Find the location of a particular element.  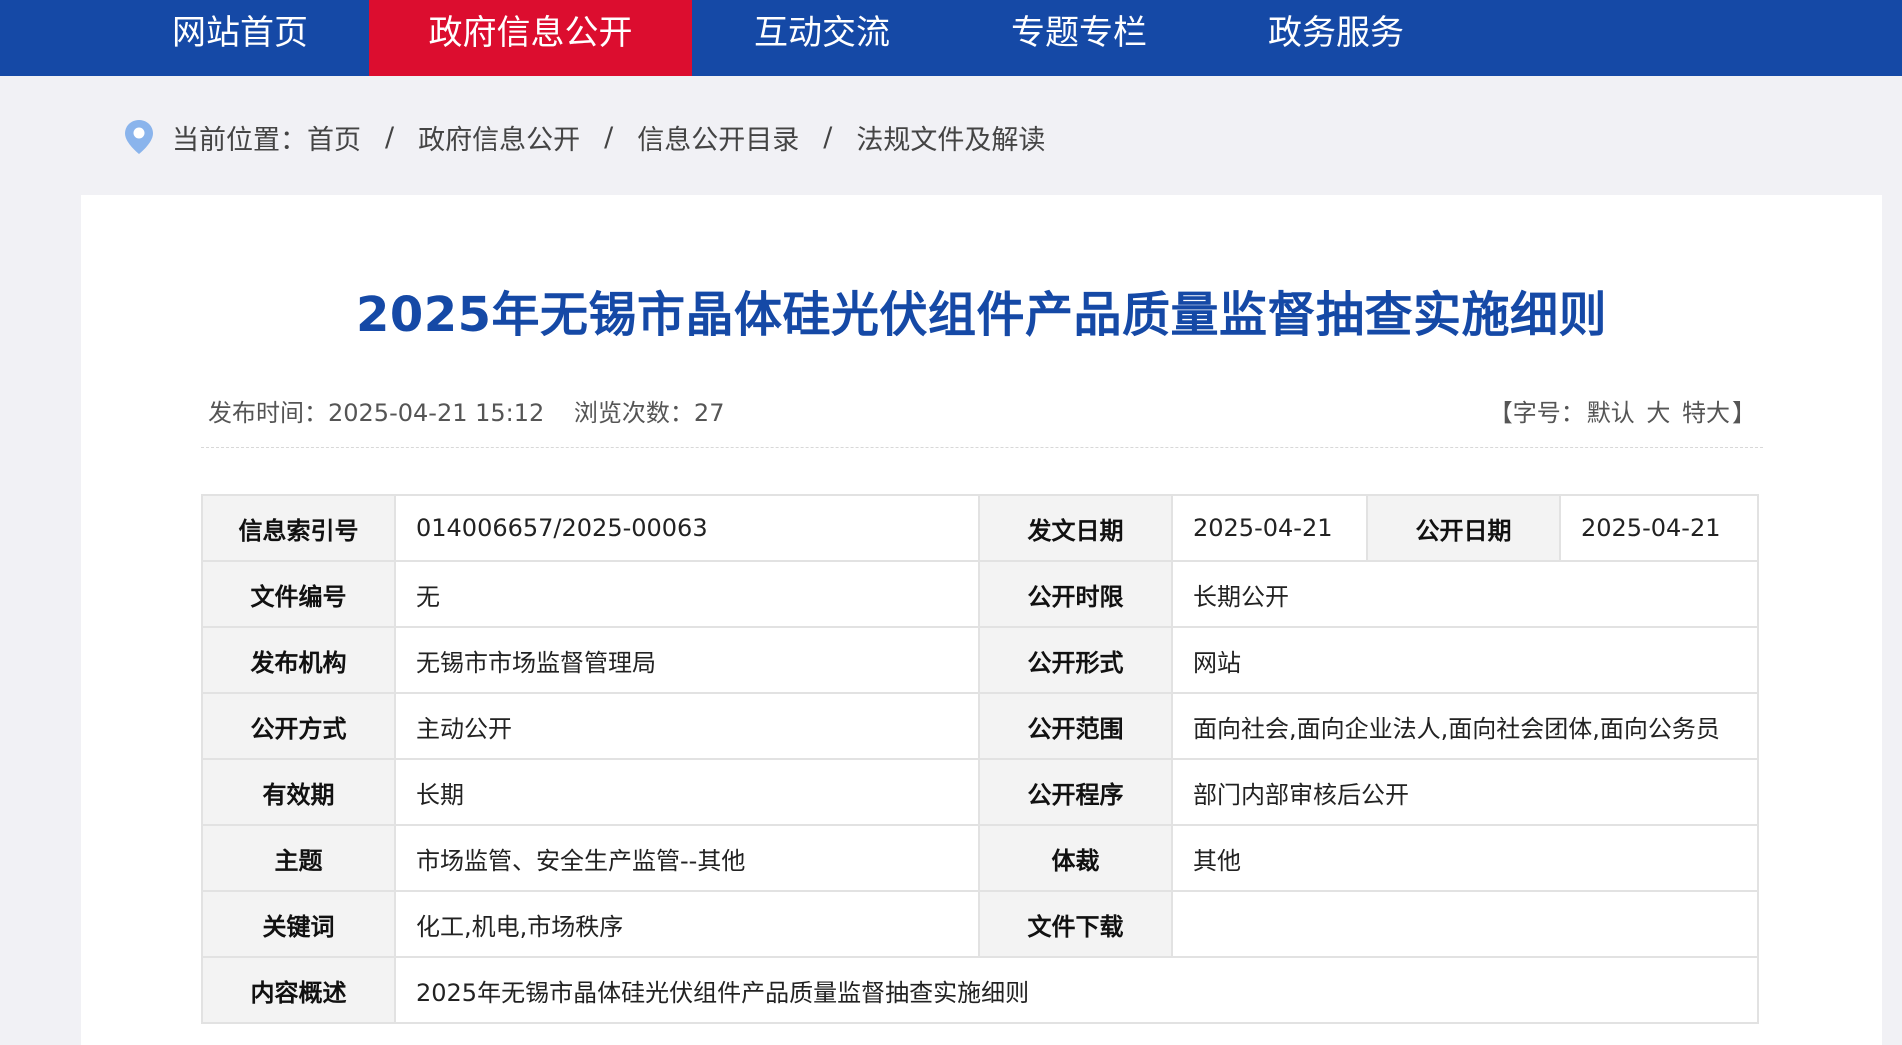

issue-date-label: 发文日期 is located at coordinates (1075, 528).